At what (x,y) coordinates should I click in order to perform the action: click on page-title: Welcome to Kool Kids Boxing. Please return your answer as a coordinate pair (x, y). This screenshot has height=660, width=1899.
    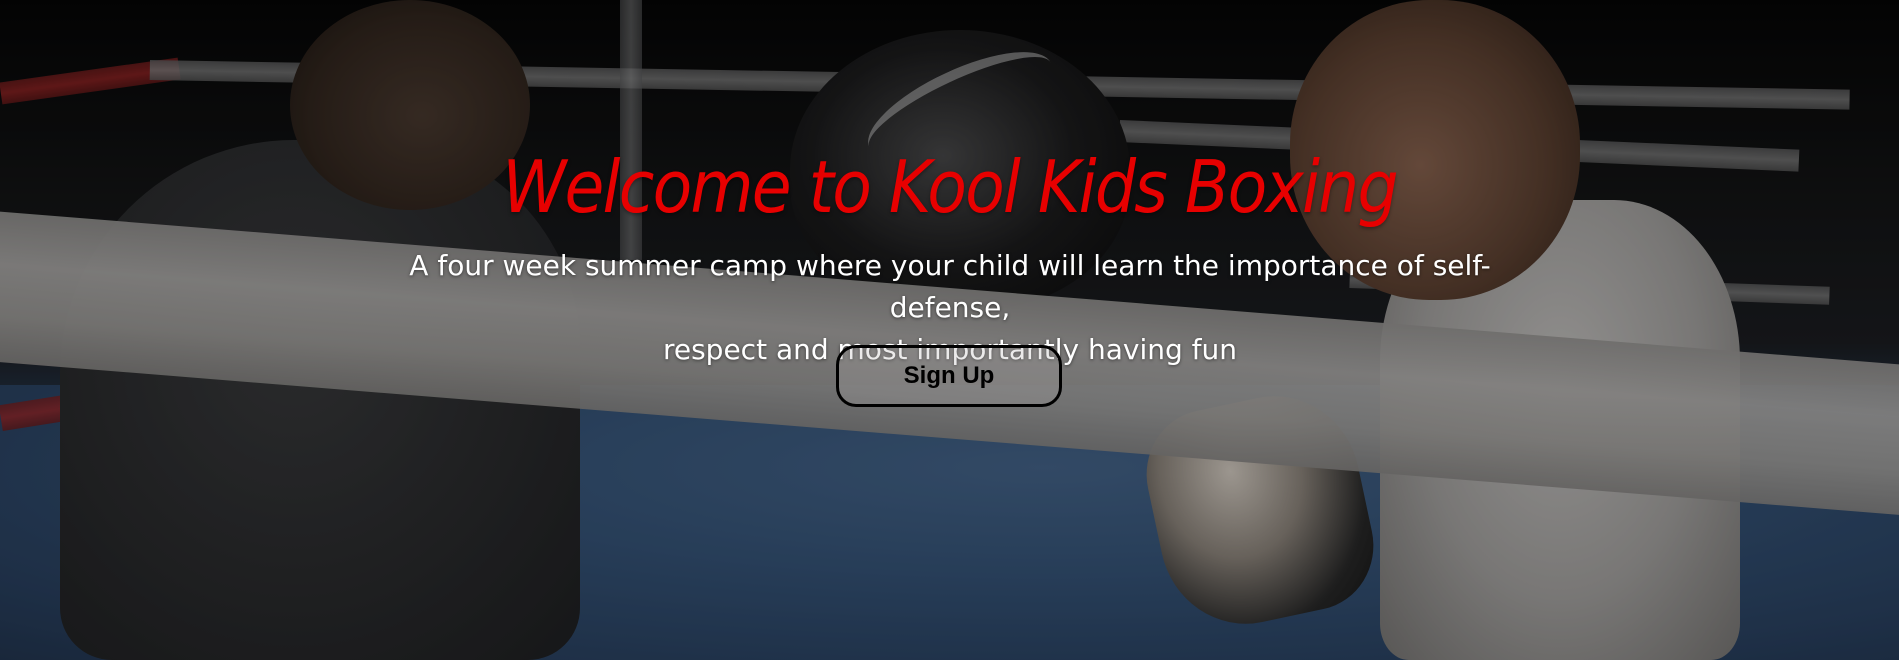
    Looking at the image, I should click on (950, 187).